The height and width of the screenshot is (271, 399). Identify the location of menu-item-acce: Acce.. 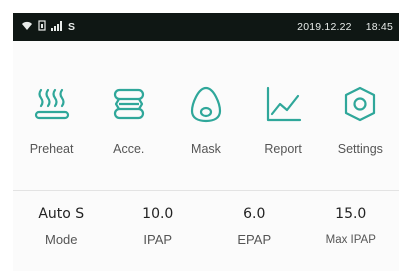
(128, 125).